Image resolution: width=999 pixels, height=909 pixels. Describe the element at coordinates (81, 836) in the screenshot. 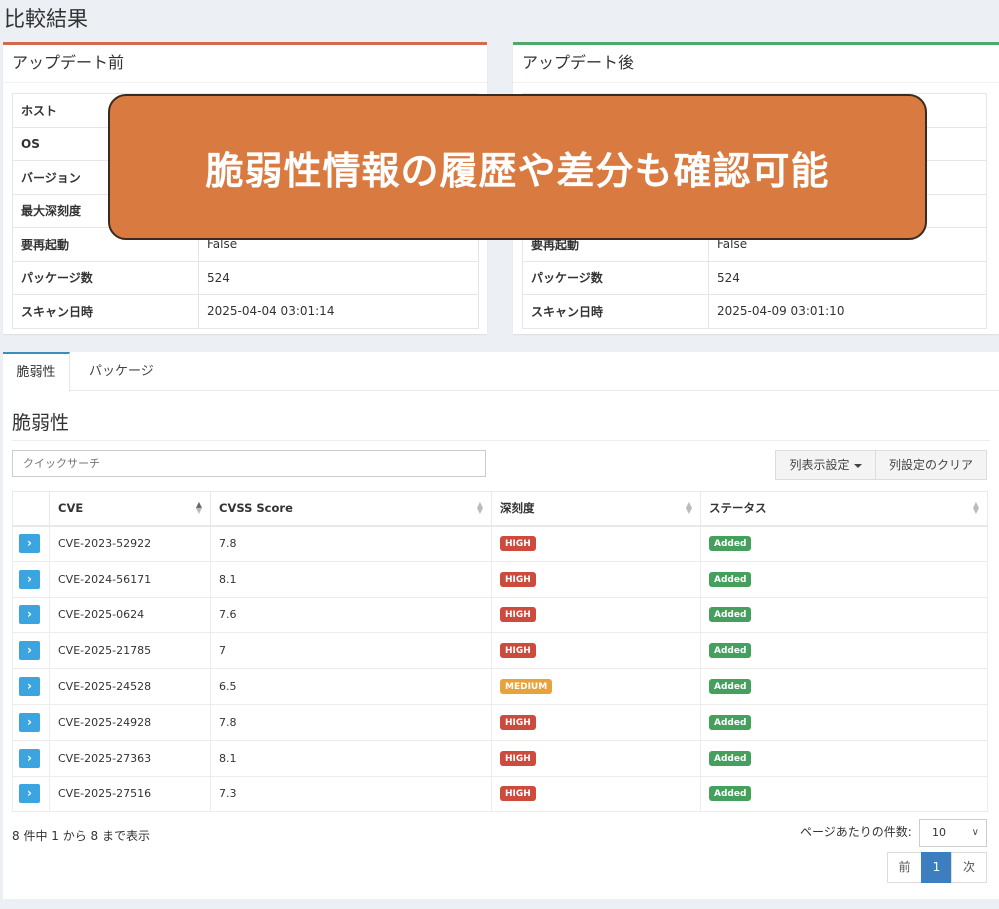

I see `table-info-text: 8 件中 1 から 8 まで表示` at that location.